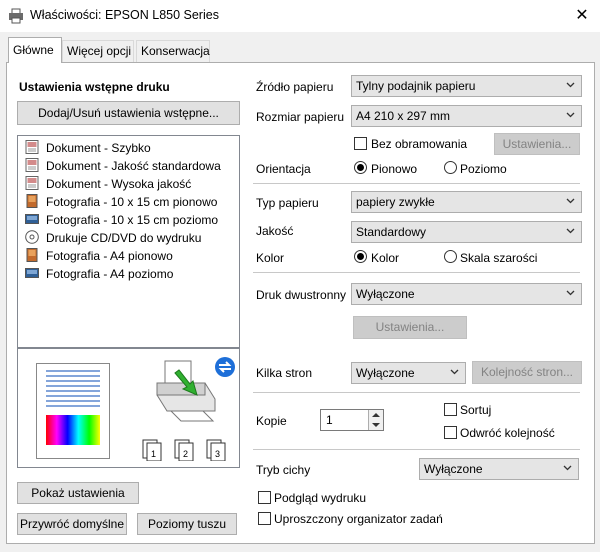 Image resolution: width=600 pixels, height=552 pixels. What do you see at coordinates (270, 258) in the screenshot?
I see `color-label: Kolor` at bounding box center [270, 258].